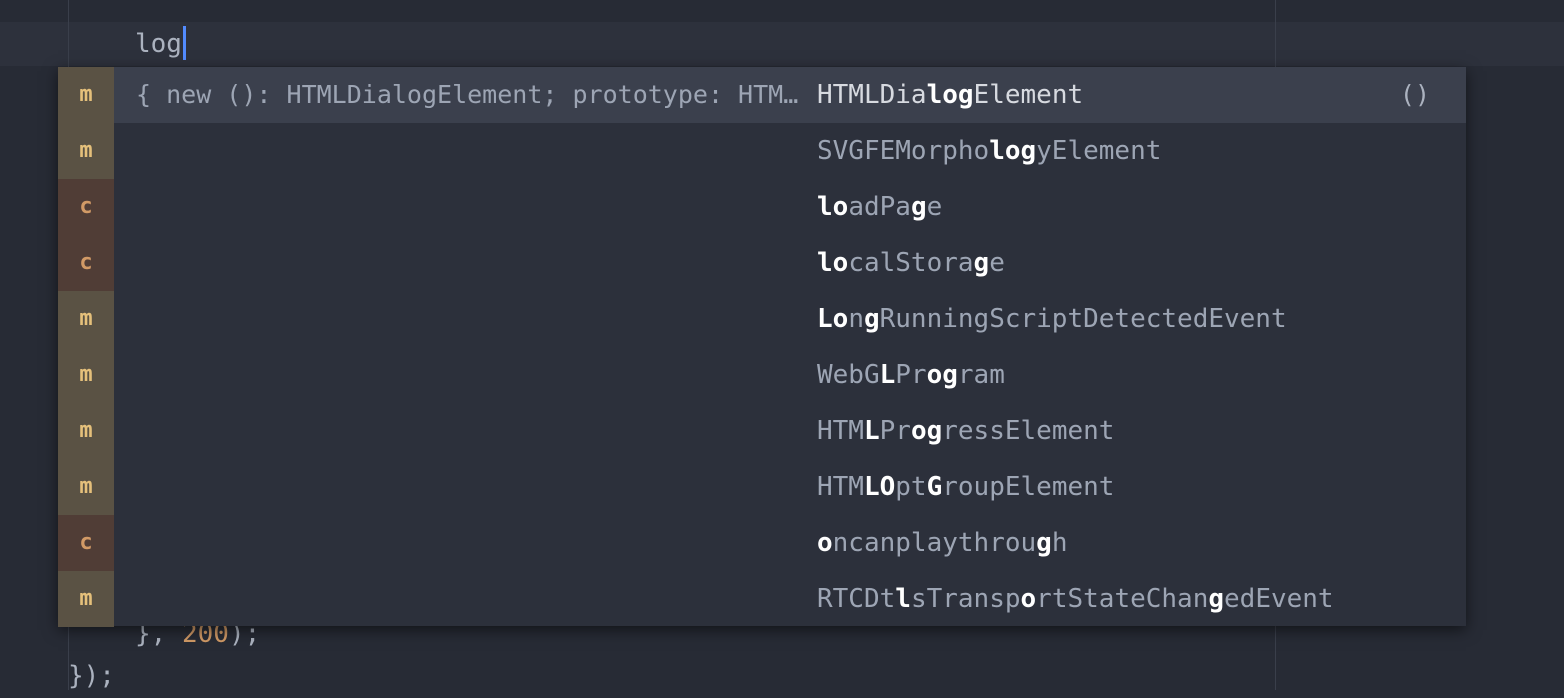  Describe the element at coordinates (1414, 94) in the screenshot. I see `suggestion-right-label: ()` at that location.